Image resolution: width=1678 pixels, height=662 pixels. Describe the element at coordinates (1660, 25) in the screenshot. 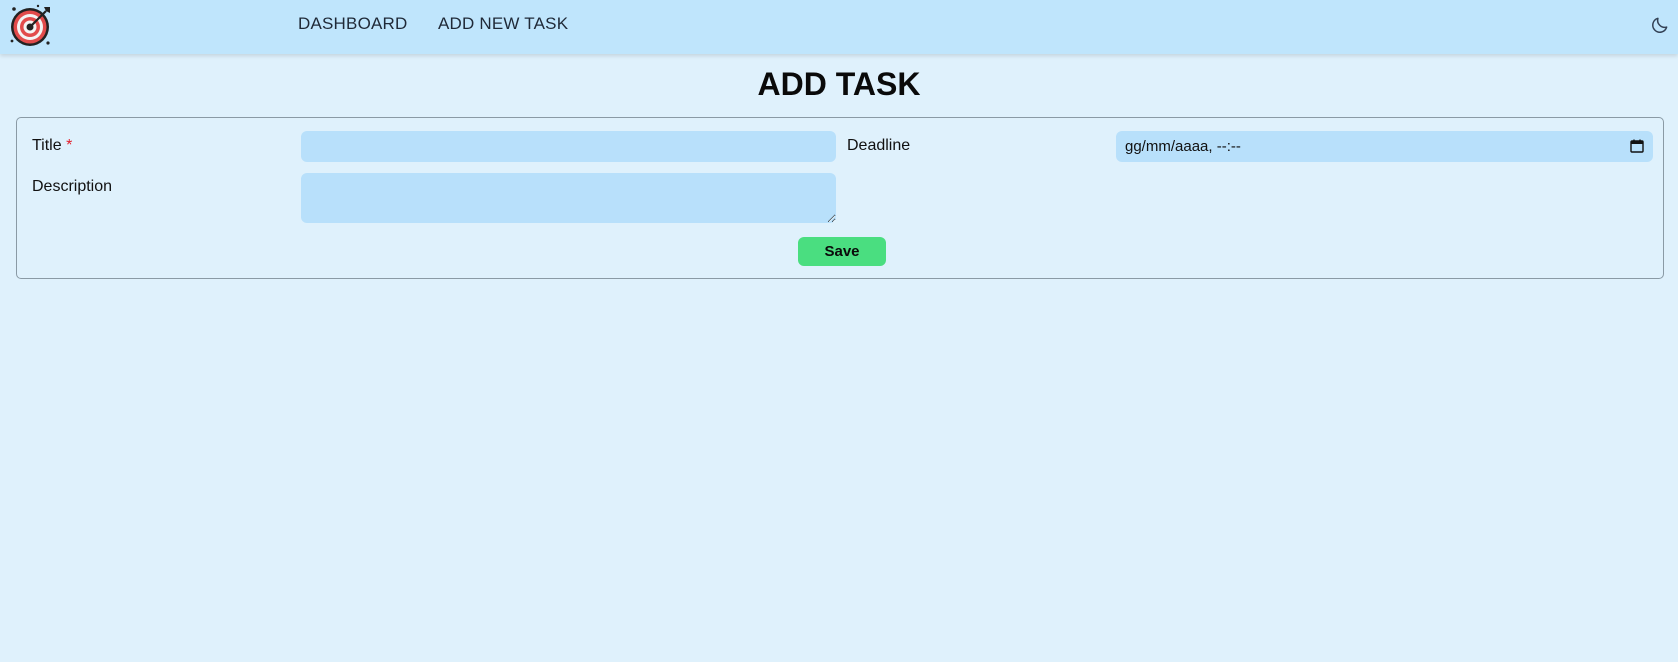

I see `moon-icon` at that location.